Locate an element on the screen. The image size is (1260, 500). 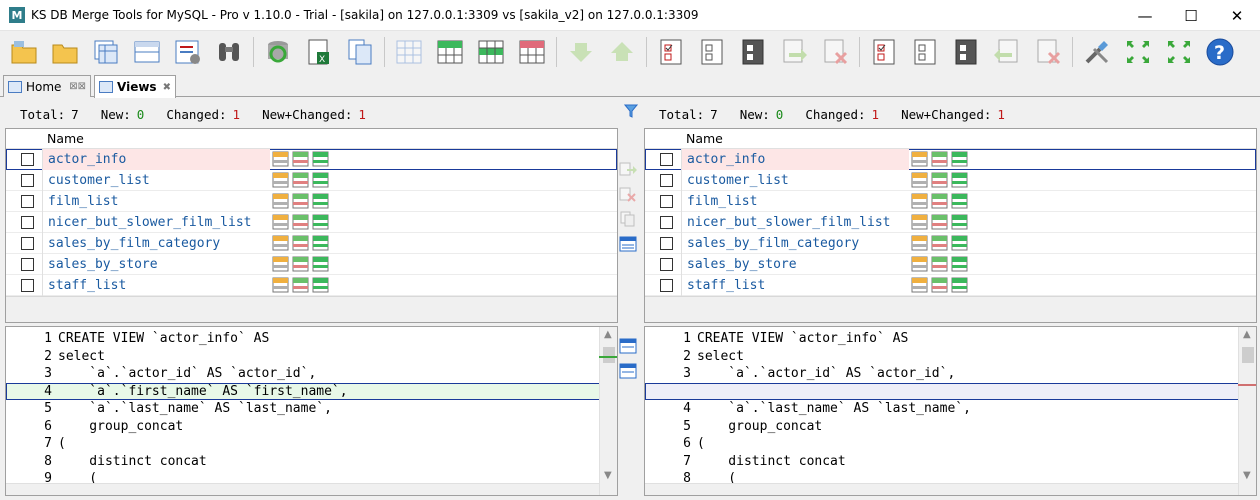
scroll-thumb is located at coordinates (609, 355).